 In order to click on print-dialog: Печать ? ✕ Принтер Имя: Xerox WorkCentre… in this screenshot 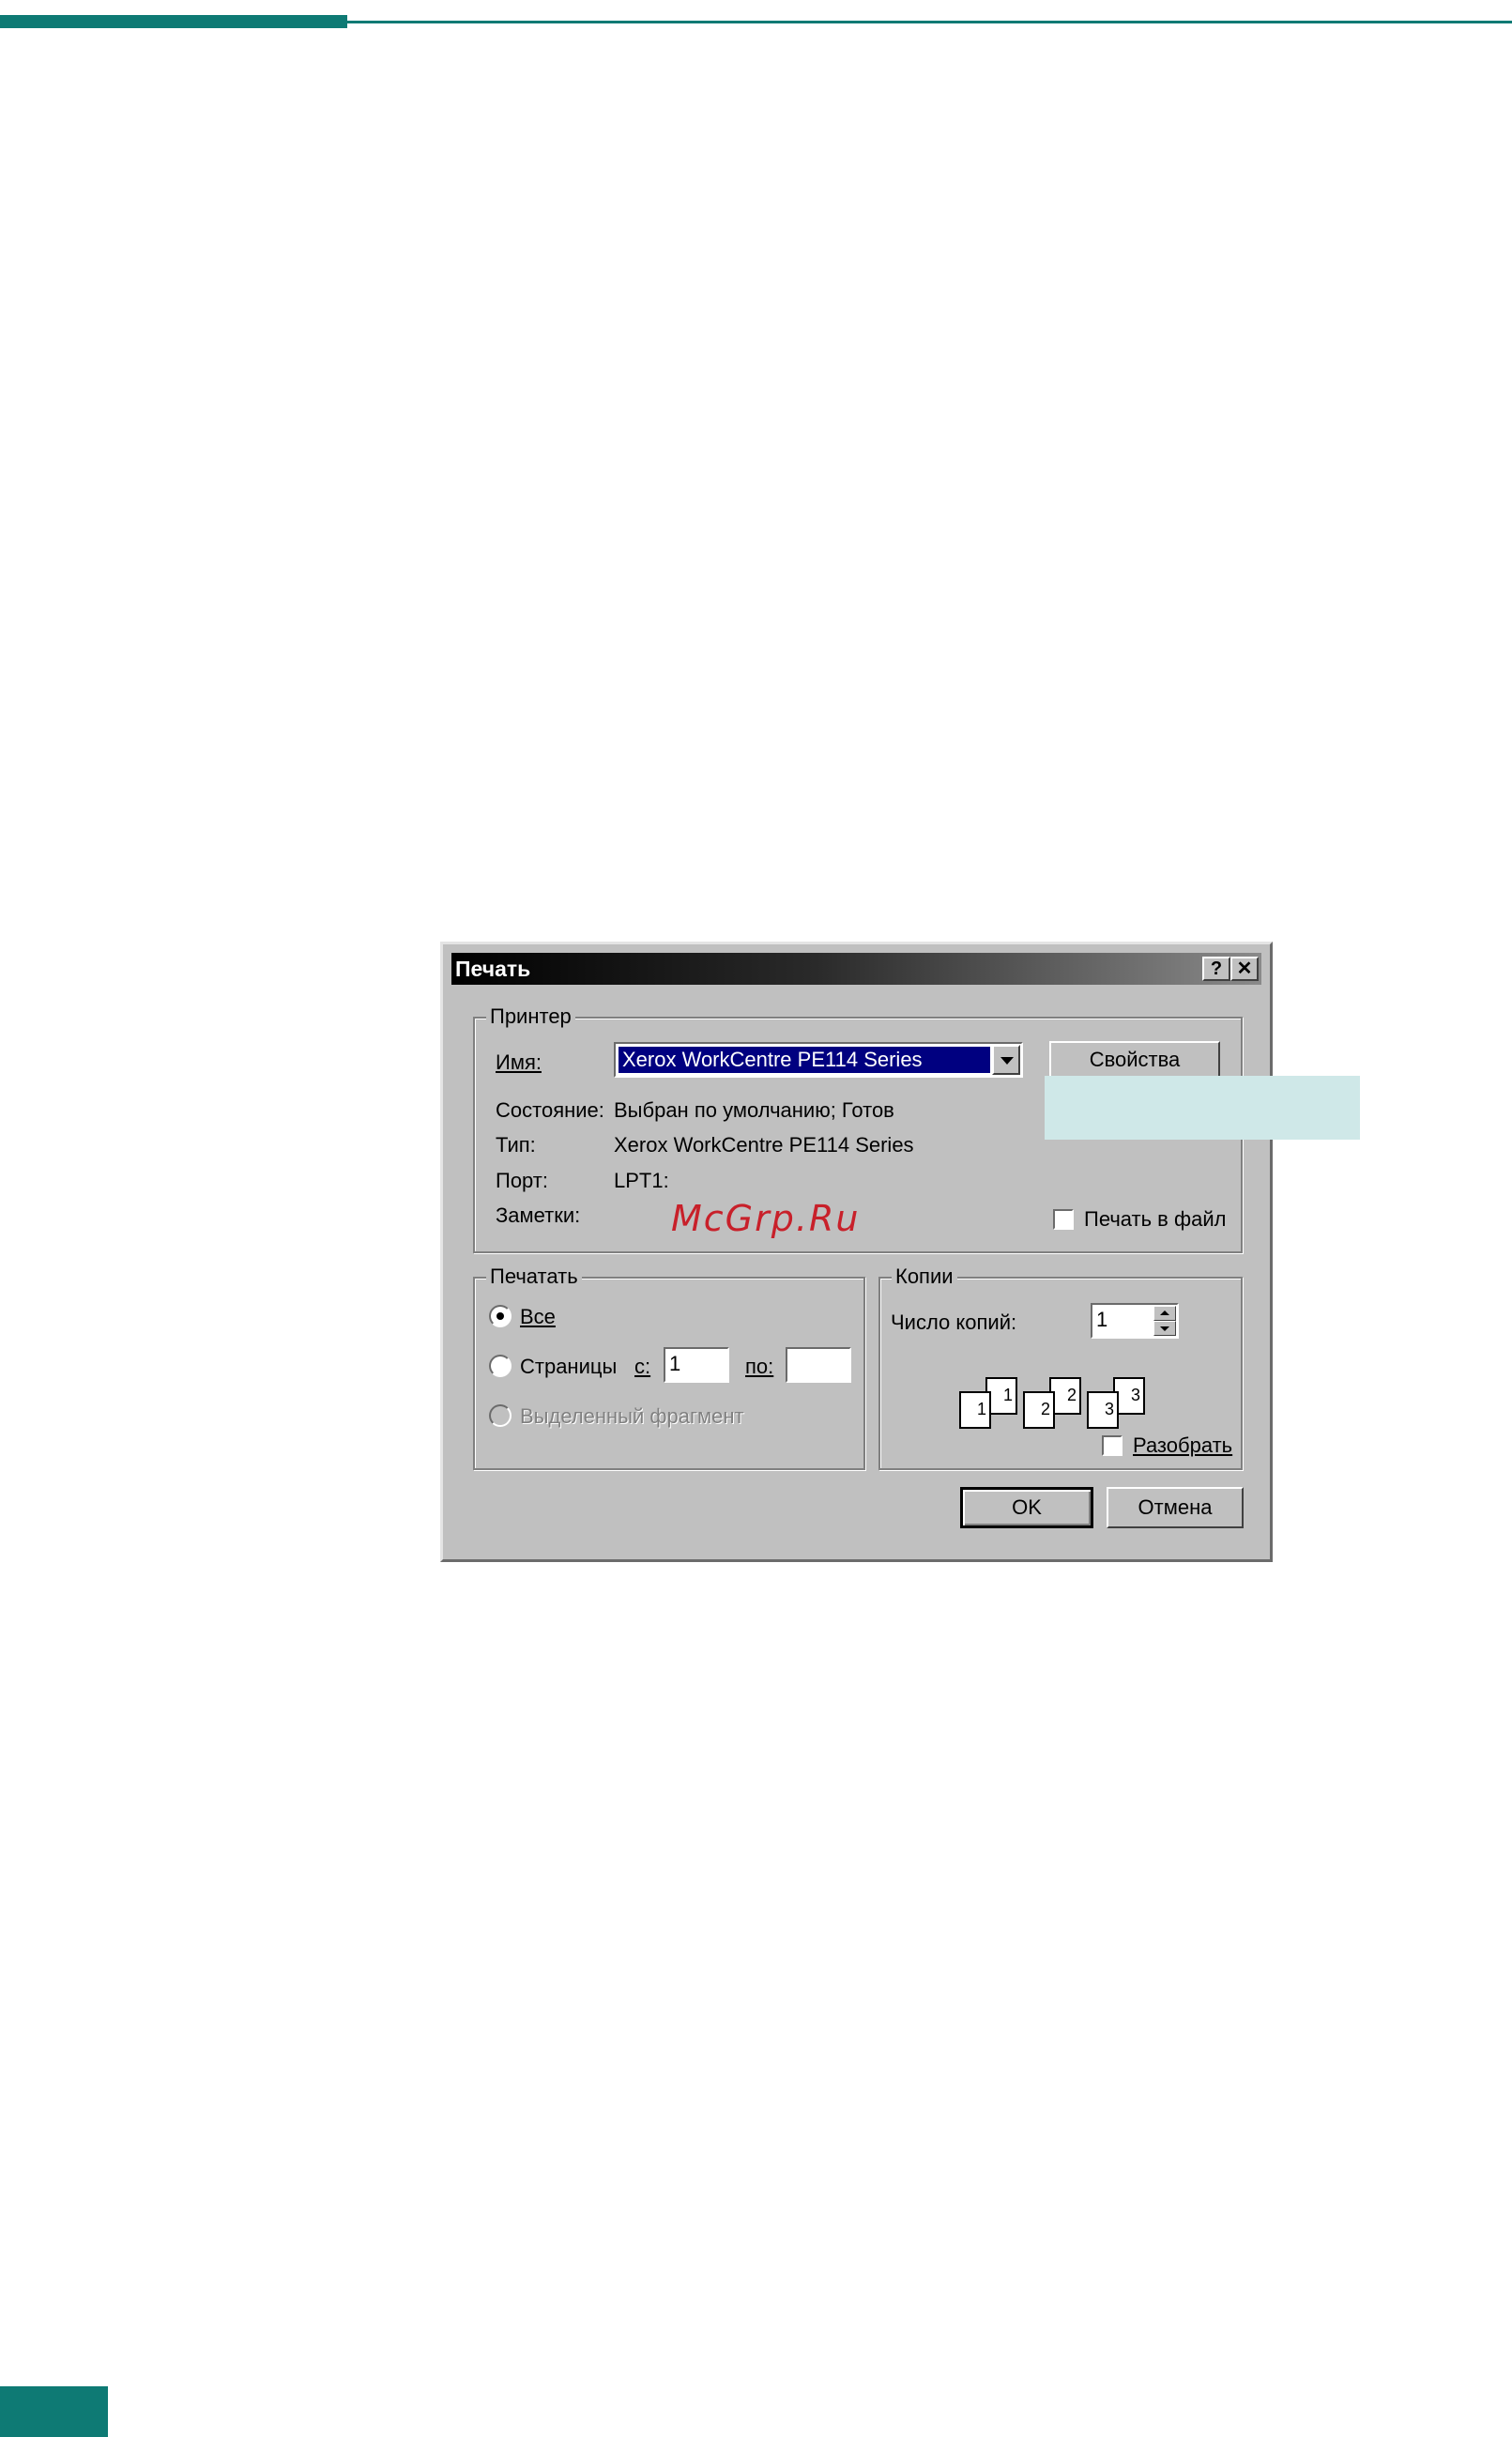, I will do `click(856, 1252)`.